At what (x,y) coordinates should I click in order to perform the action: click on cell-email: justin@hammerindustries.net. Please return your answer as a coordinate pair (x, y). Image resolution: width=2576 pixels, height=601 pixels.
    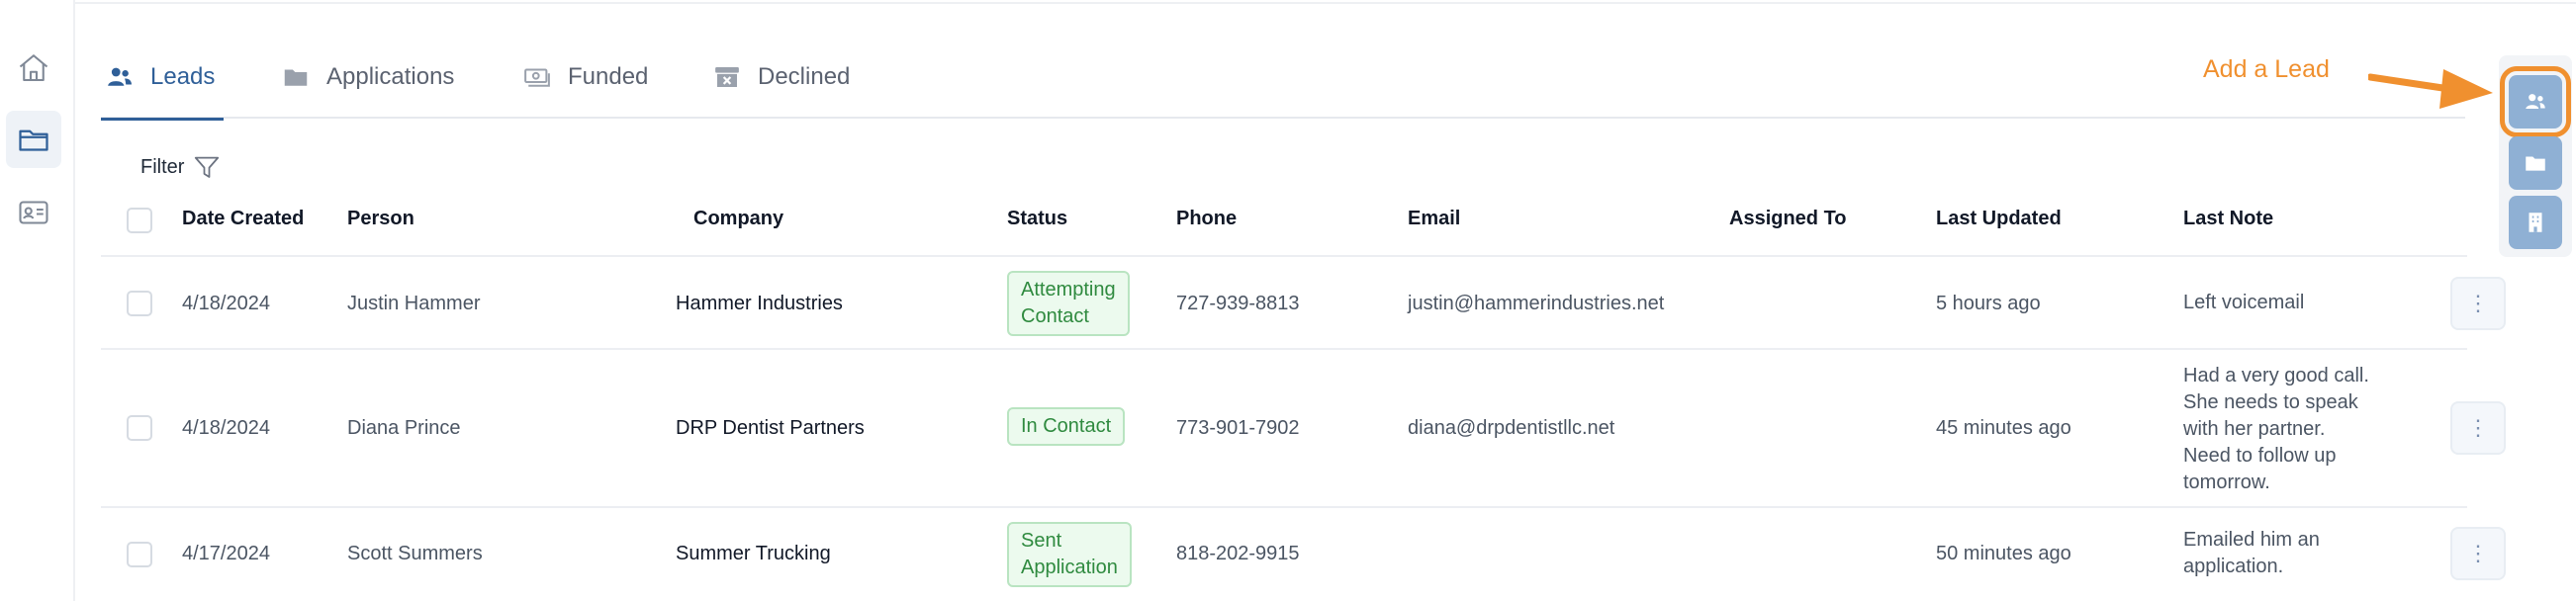
    Looking at the image, I should click on (1536, 304).